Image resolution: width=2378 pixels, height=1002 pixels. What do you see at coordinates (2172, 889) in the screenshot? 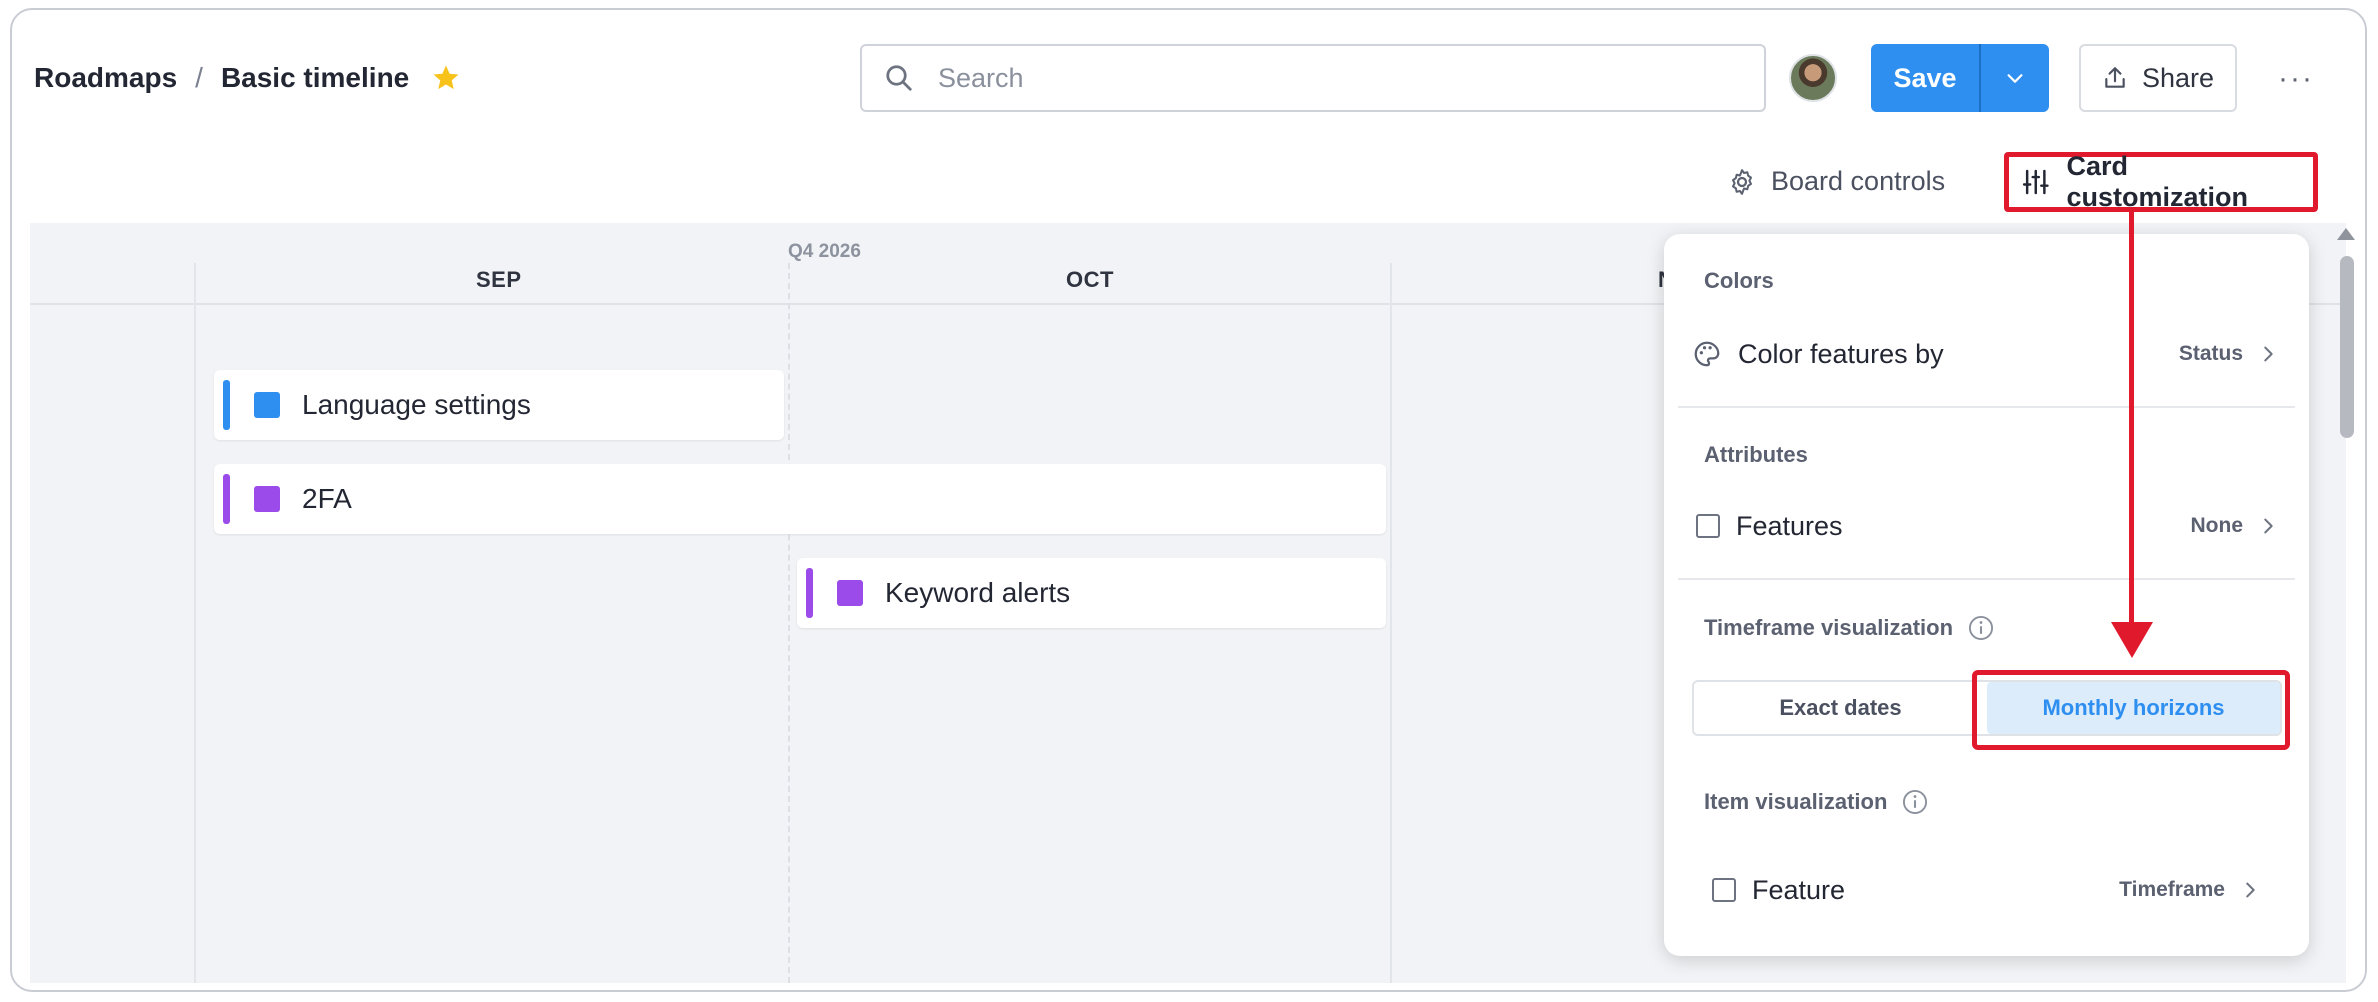
I see `feature-value: Timeframe` at bounding box center [2172, 889].